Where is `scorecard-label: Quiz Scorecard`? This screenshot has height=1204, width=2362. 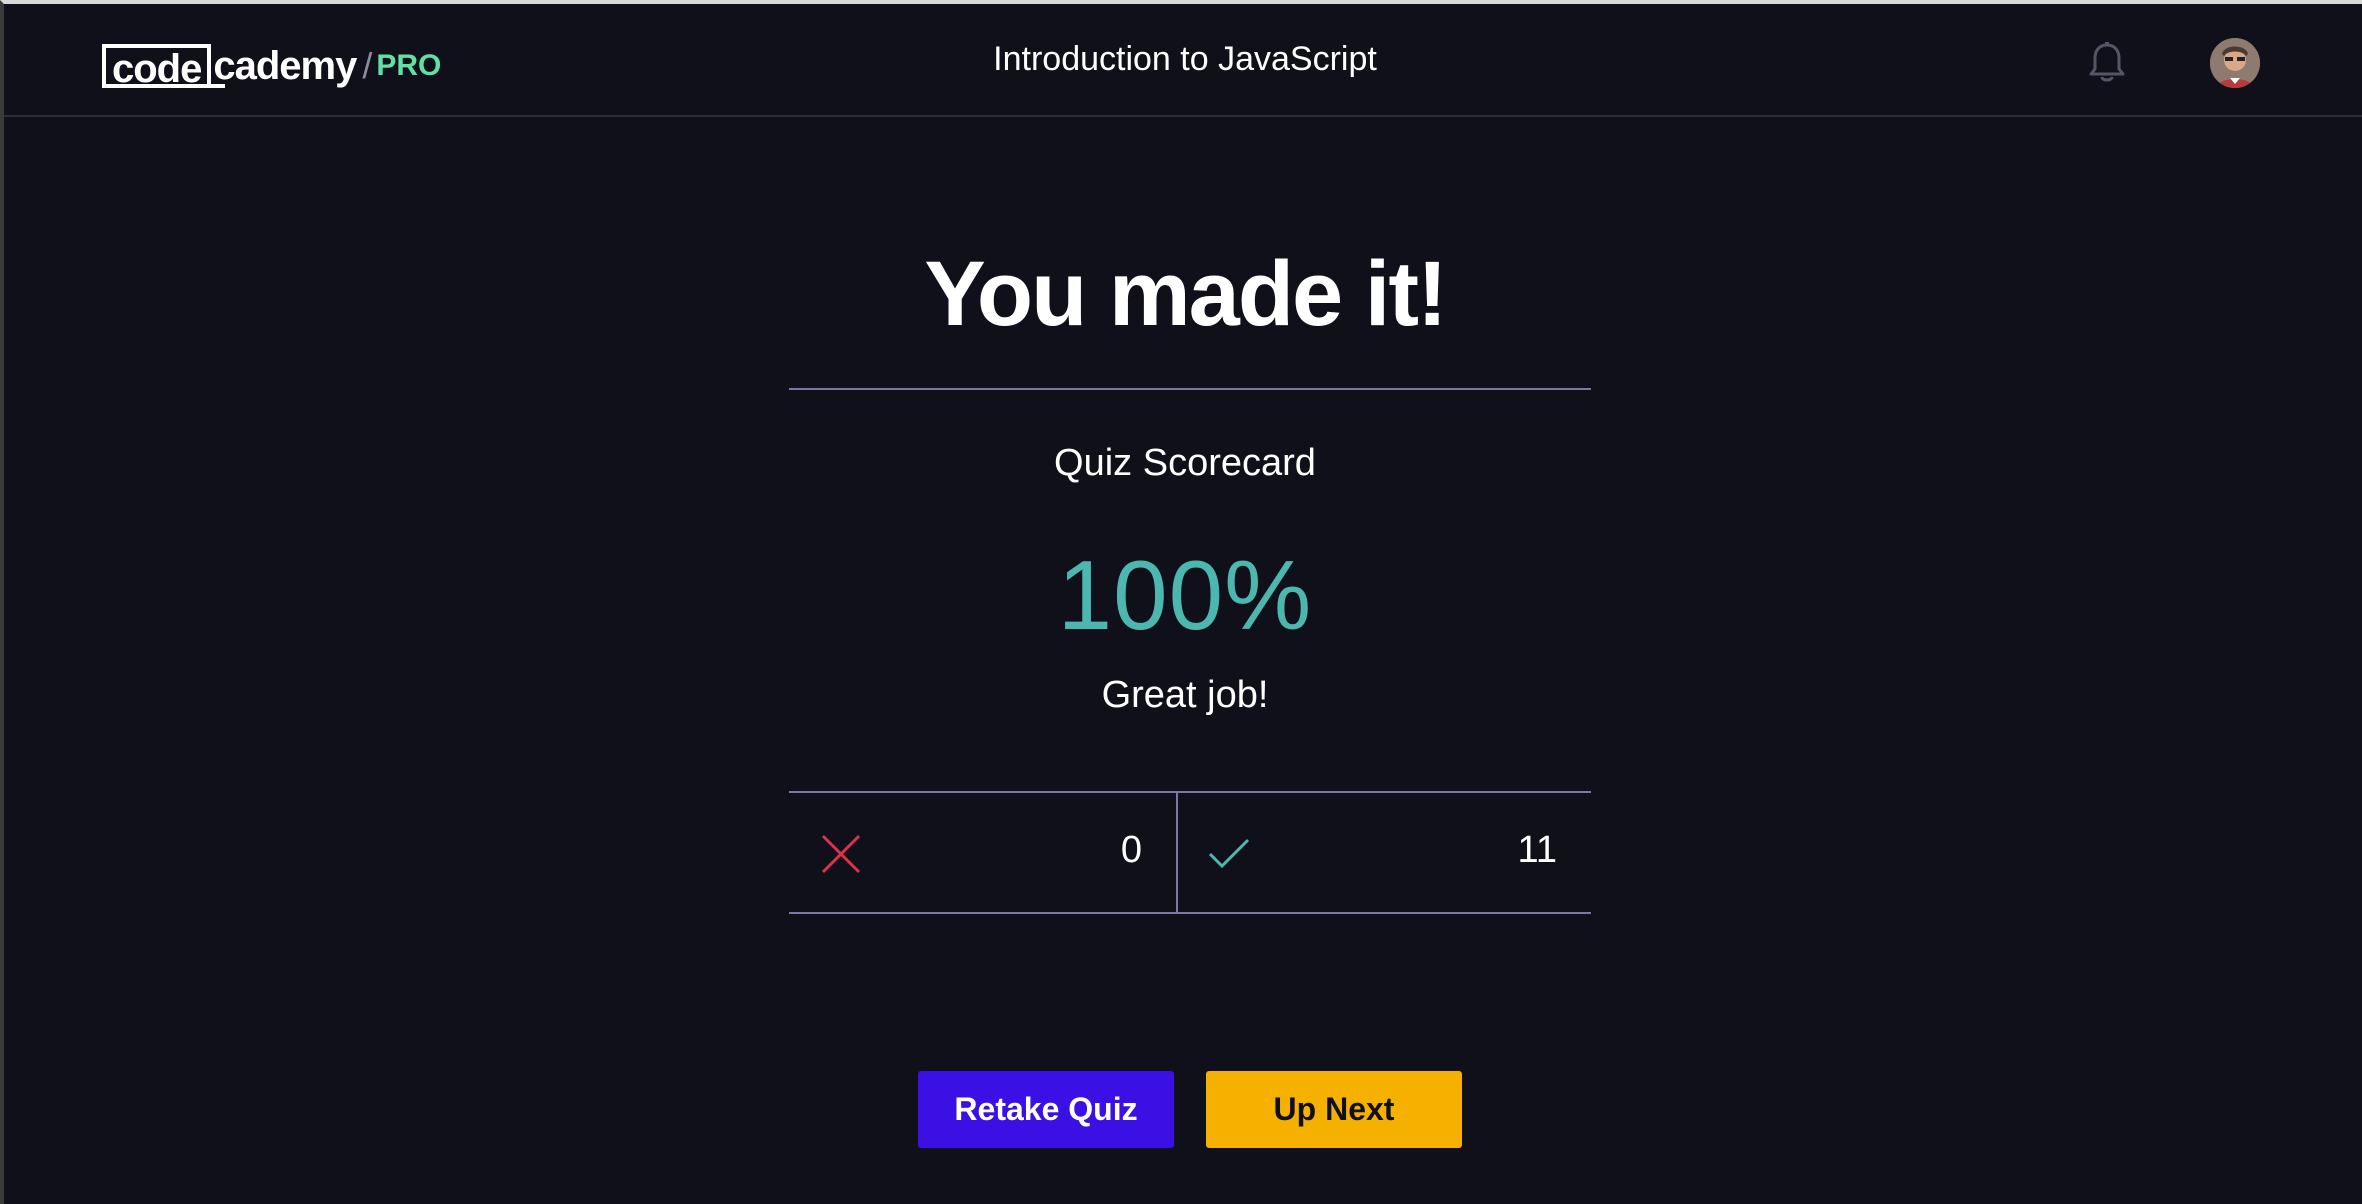 scorecard-label: Quiz Scorecard is located at coordinates (1185, 463).